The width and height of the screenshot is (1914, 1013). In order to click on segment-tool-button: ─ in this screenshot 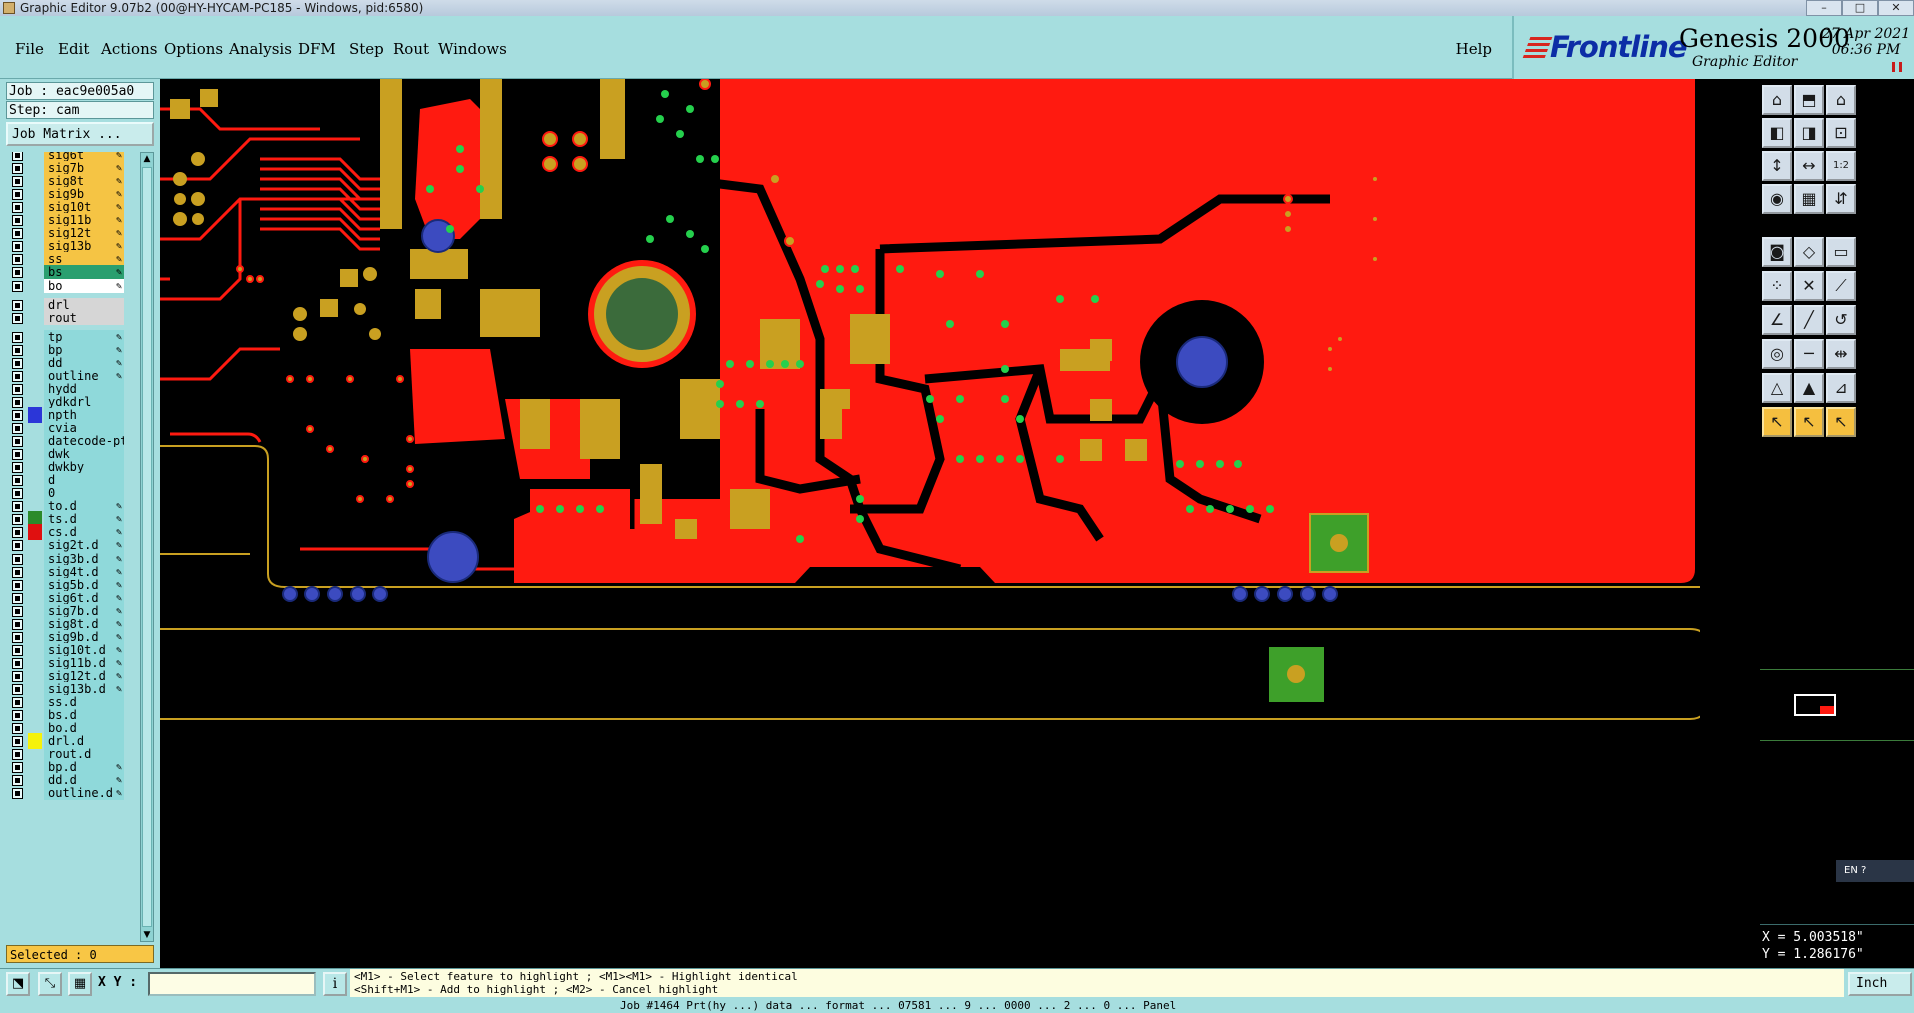, I will do `click(1809, 354)`.